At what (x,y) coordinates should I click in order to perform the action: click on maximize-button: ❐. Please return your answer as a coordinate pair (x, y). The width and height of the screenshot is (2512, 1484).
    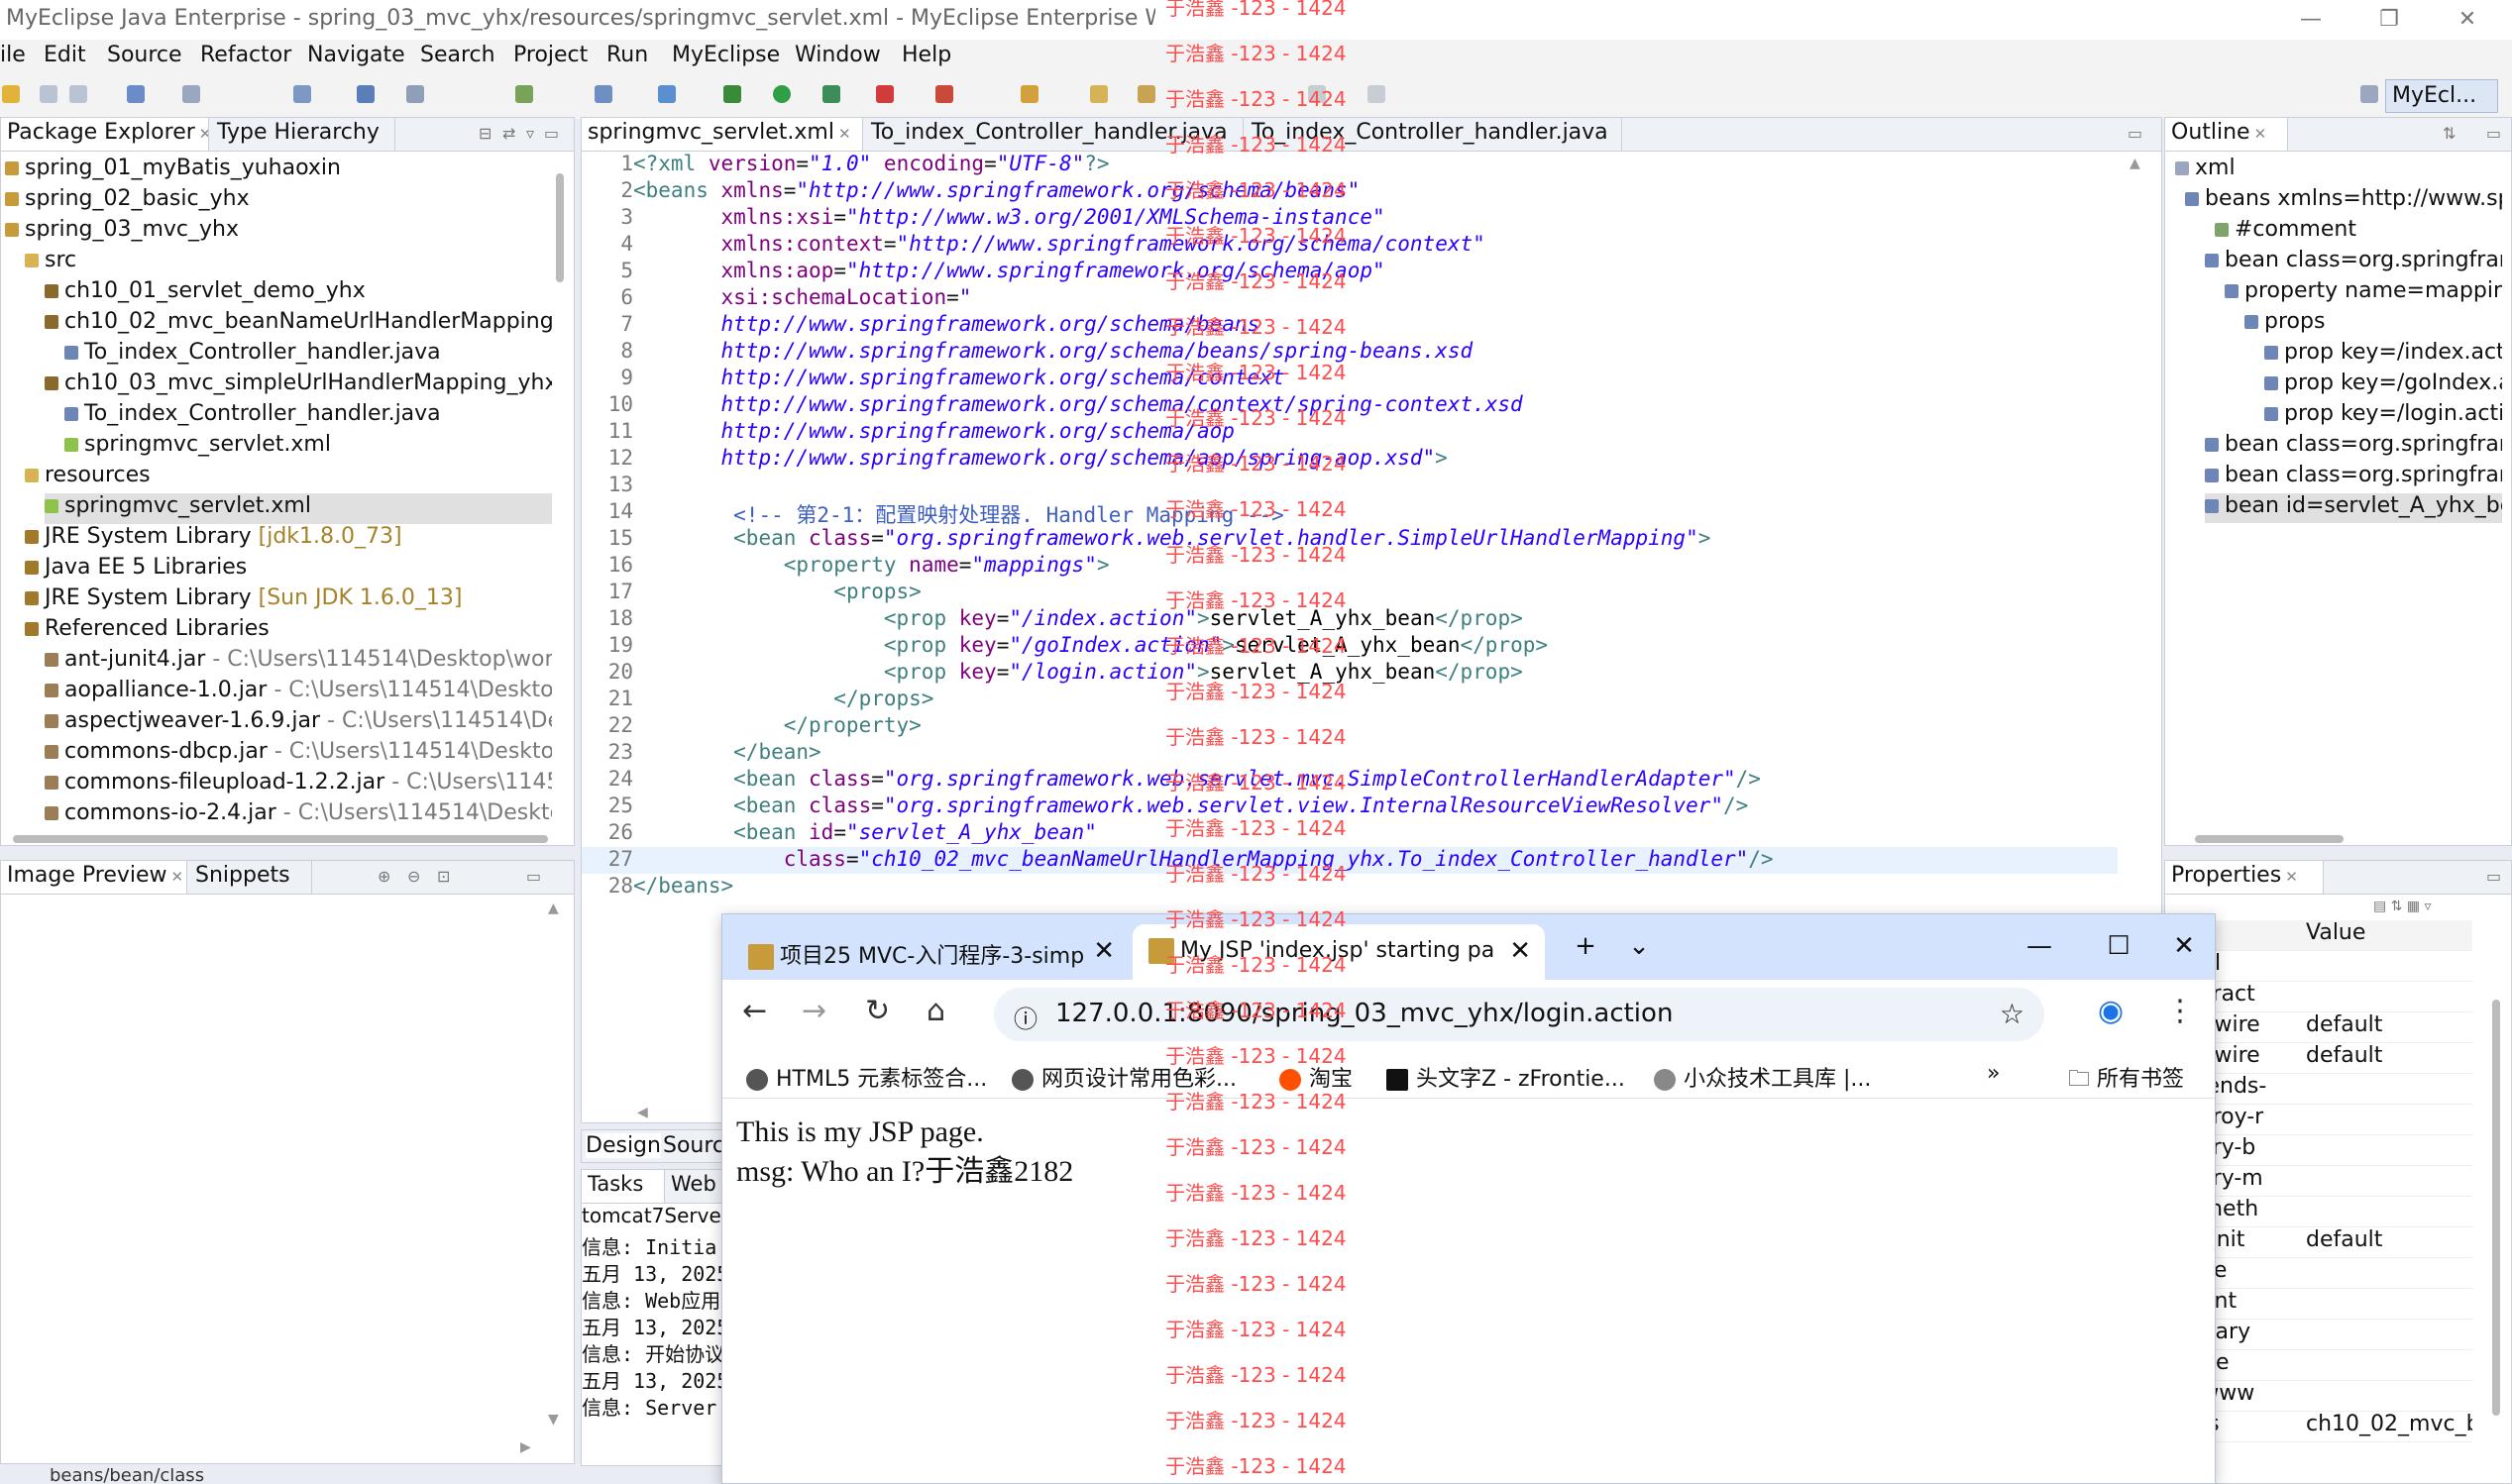
    Looking at the image, I should click on (2389, 20).